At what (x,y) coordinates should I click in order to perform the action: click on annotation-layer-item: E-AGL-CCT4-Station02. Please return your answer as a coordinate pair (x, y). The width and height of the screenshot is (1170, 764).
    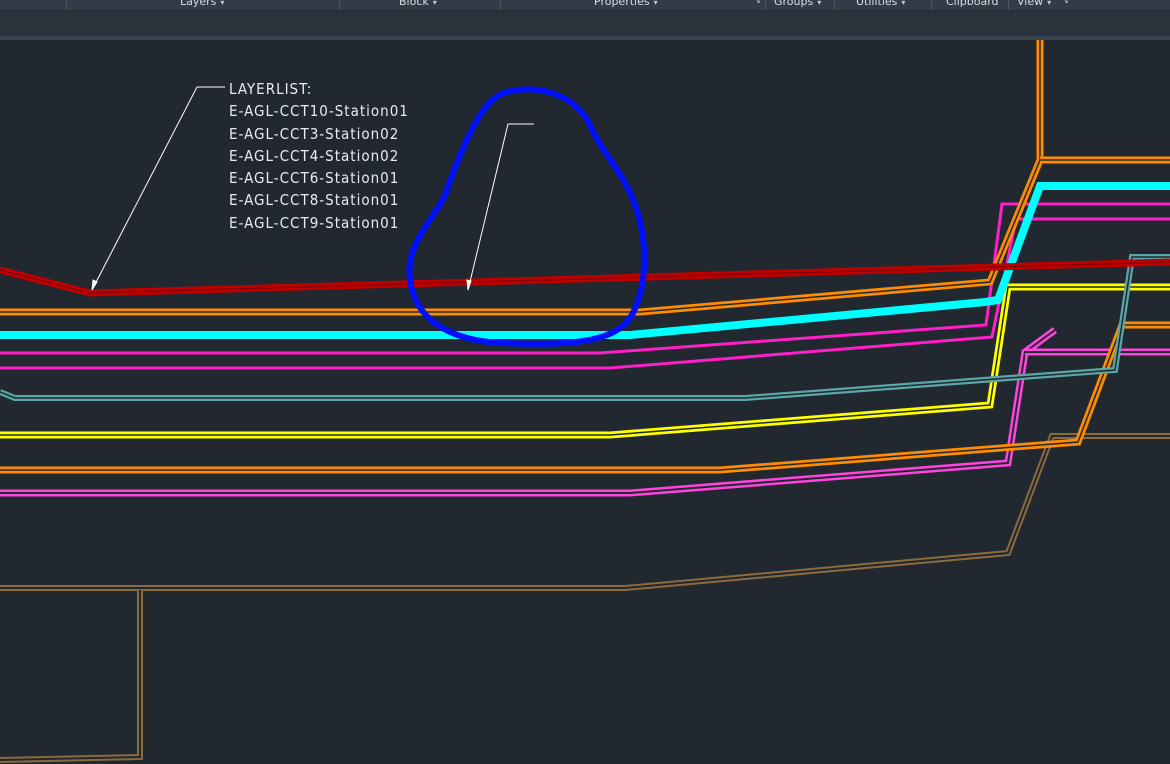
    Looking at the image, I should click on (314, 155).